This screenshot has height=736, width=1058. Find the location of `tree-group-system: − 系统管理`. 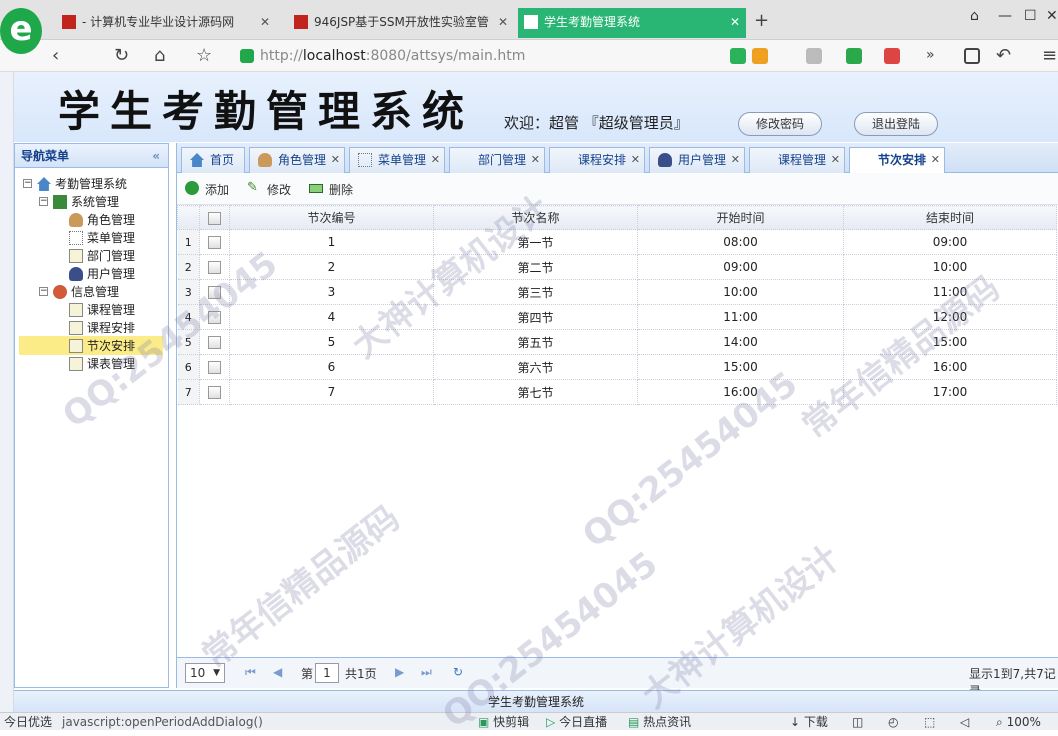

tree-group-system: − 系统管理 is located at coordinates (79, 202).